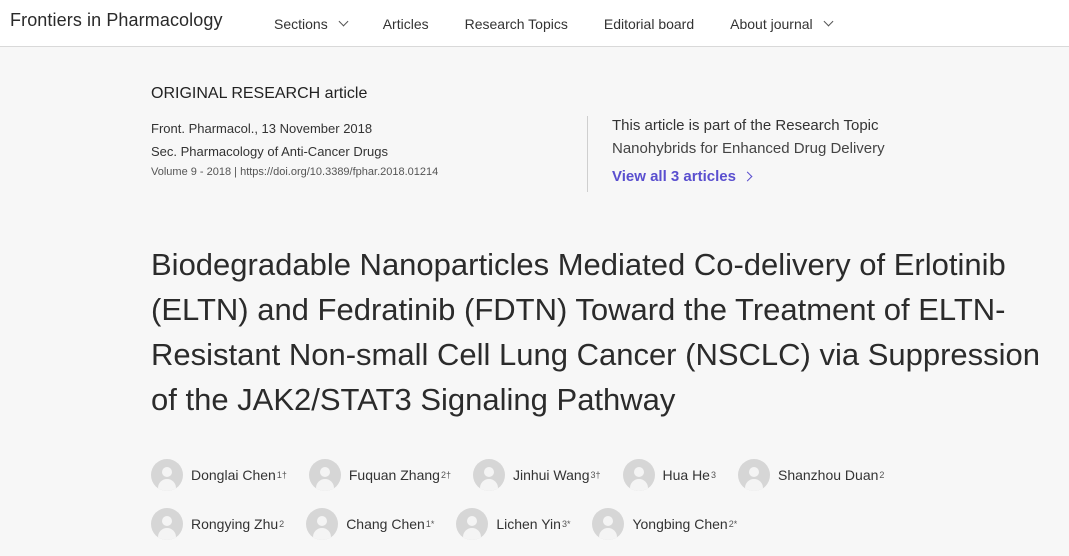 This screenshot has width=1069, height=556. Describe the element at coordinates (828, 475) in the screenshot. I see `author-name: Shanzhou Duan` at that location.